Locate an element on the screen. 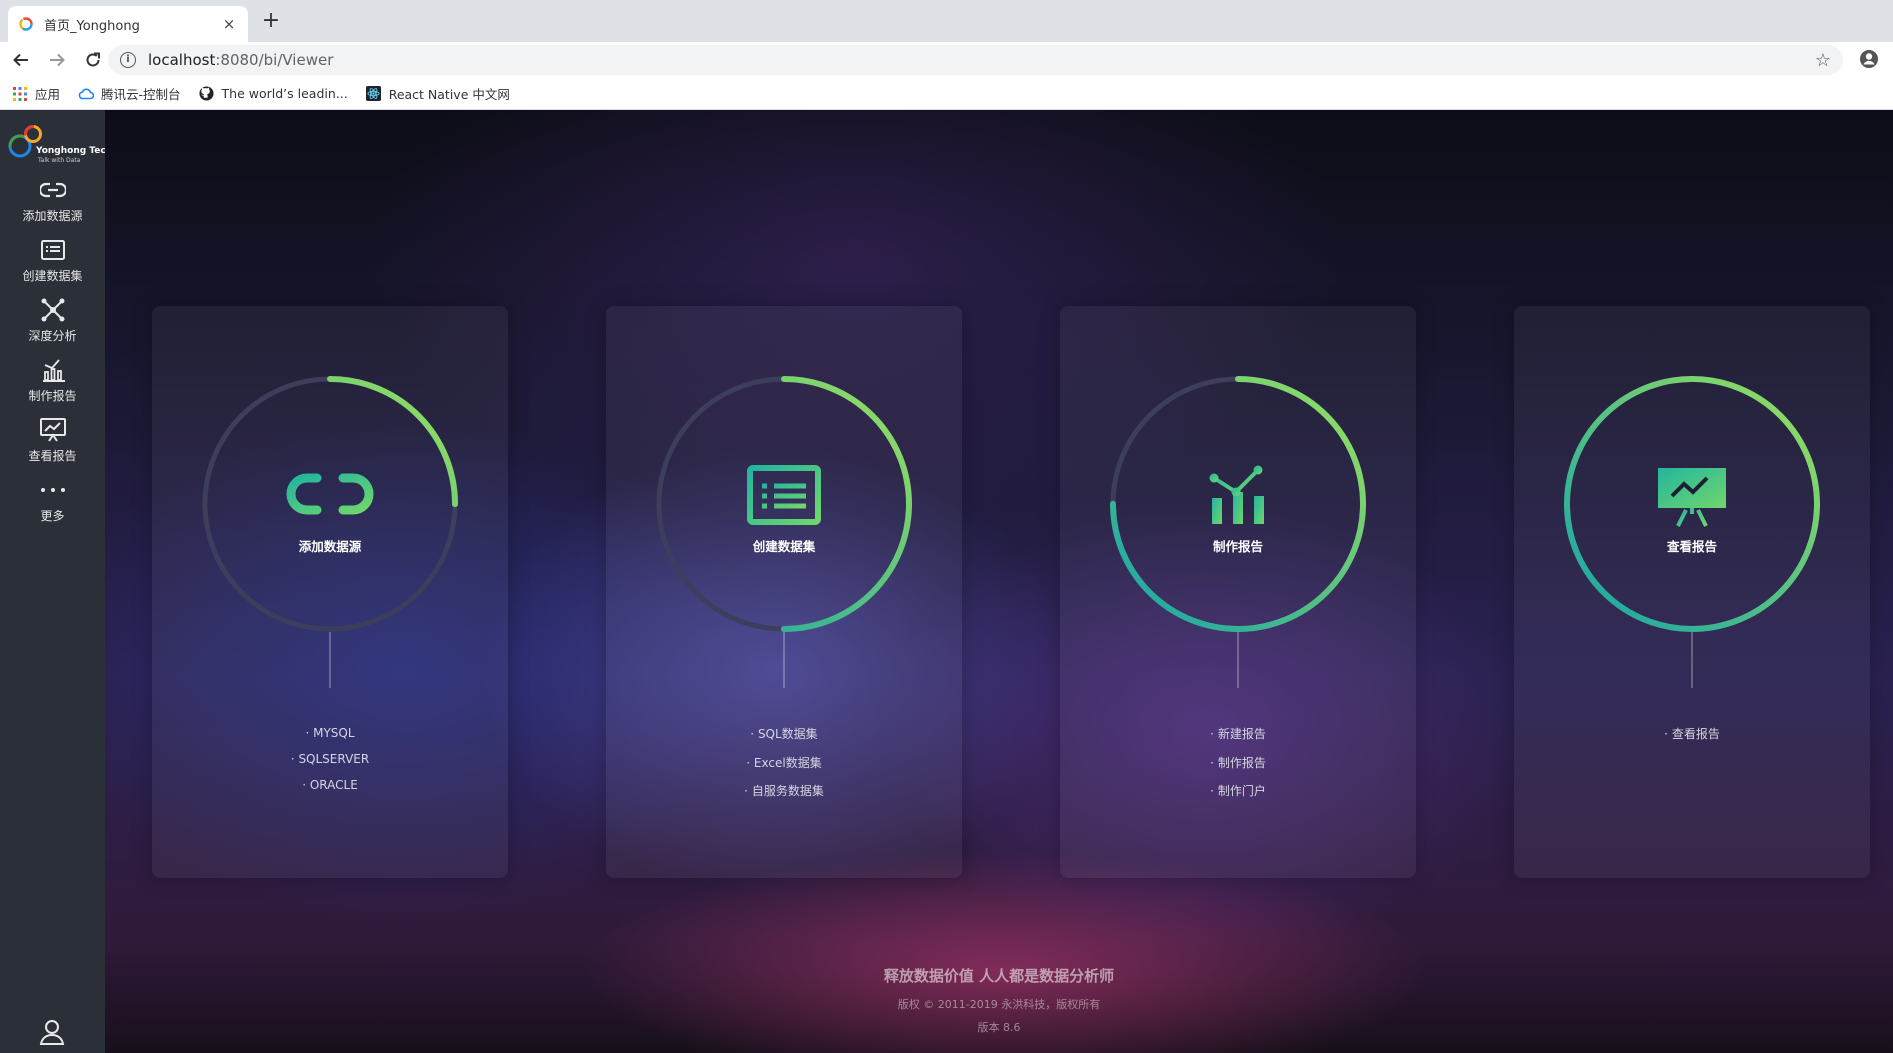 This screenshot has height=1053, width=1893. card-links: 新建报告 制作报告 制作门户 is located at coordinates (1238, 763).